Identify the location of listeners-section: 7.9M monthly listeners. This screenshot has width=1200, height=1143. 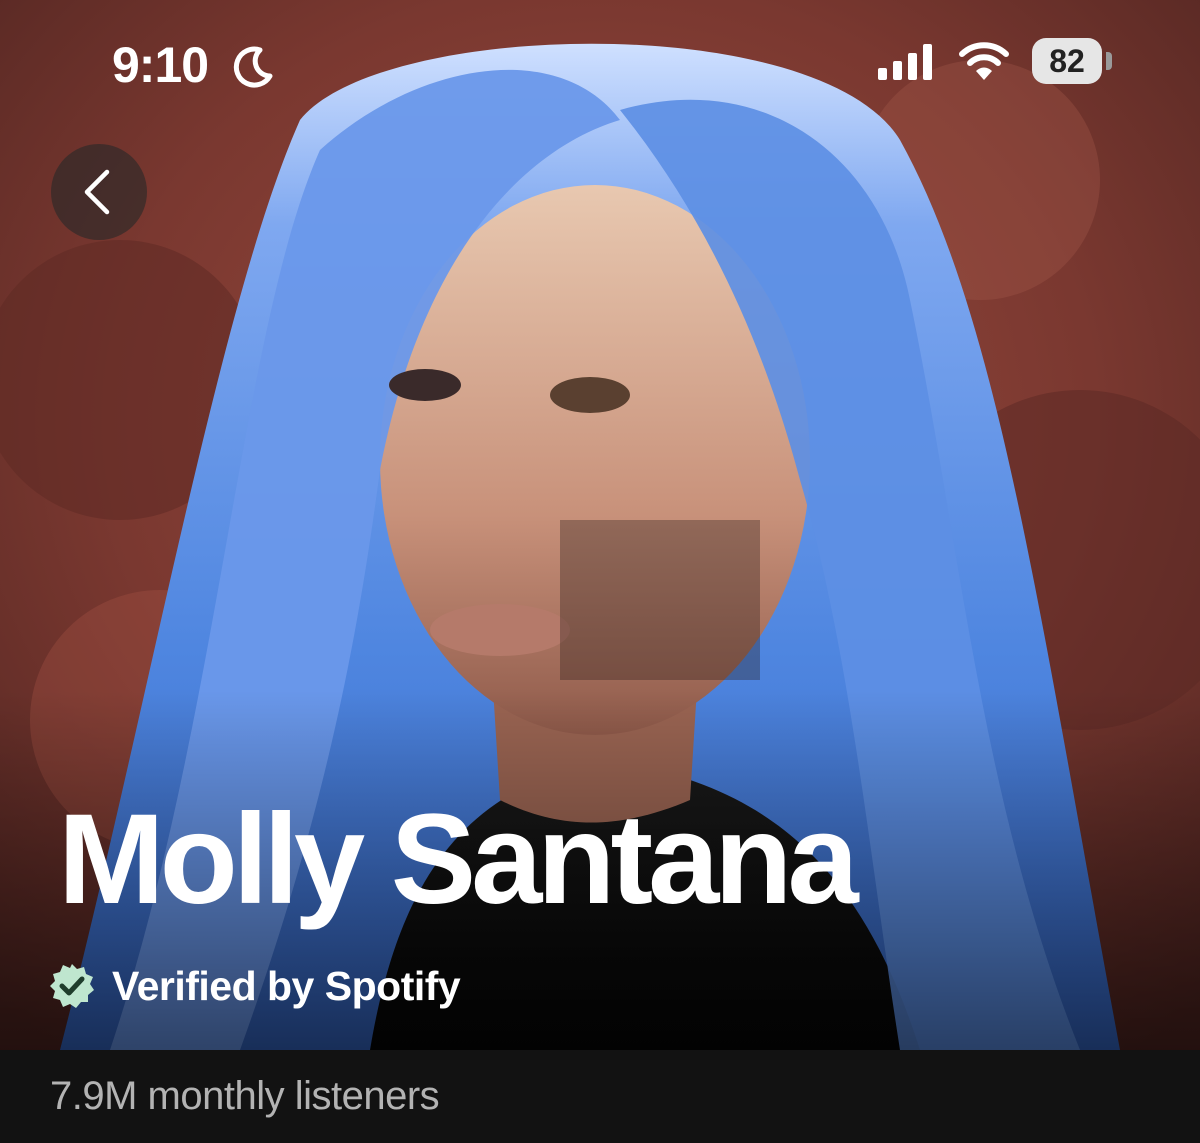
(600, 1096).